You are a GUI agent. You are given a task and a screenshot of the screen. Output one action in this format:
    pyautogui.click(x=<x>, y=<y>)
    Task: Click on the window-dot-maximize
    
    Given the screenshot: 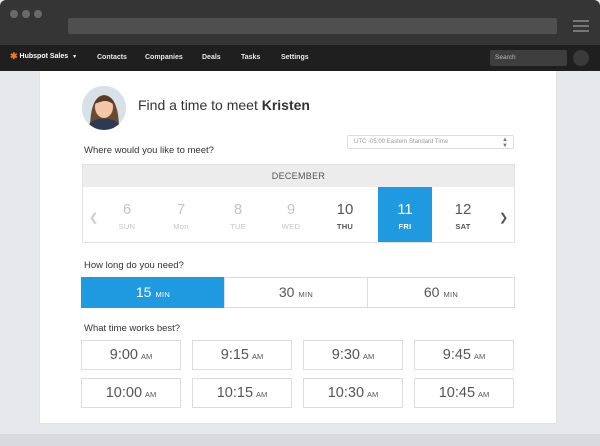 What is the action you would take?
    pyautogui.click(x=38, y=14)
    